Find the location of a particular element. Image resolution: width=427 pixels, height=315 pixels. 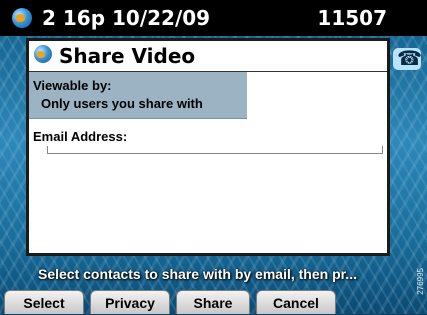

status-time: 2 16p 10/22/09 is located at coordinates (126, 18).